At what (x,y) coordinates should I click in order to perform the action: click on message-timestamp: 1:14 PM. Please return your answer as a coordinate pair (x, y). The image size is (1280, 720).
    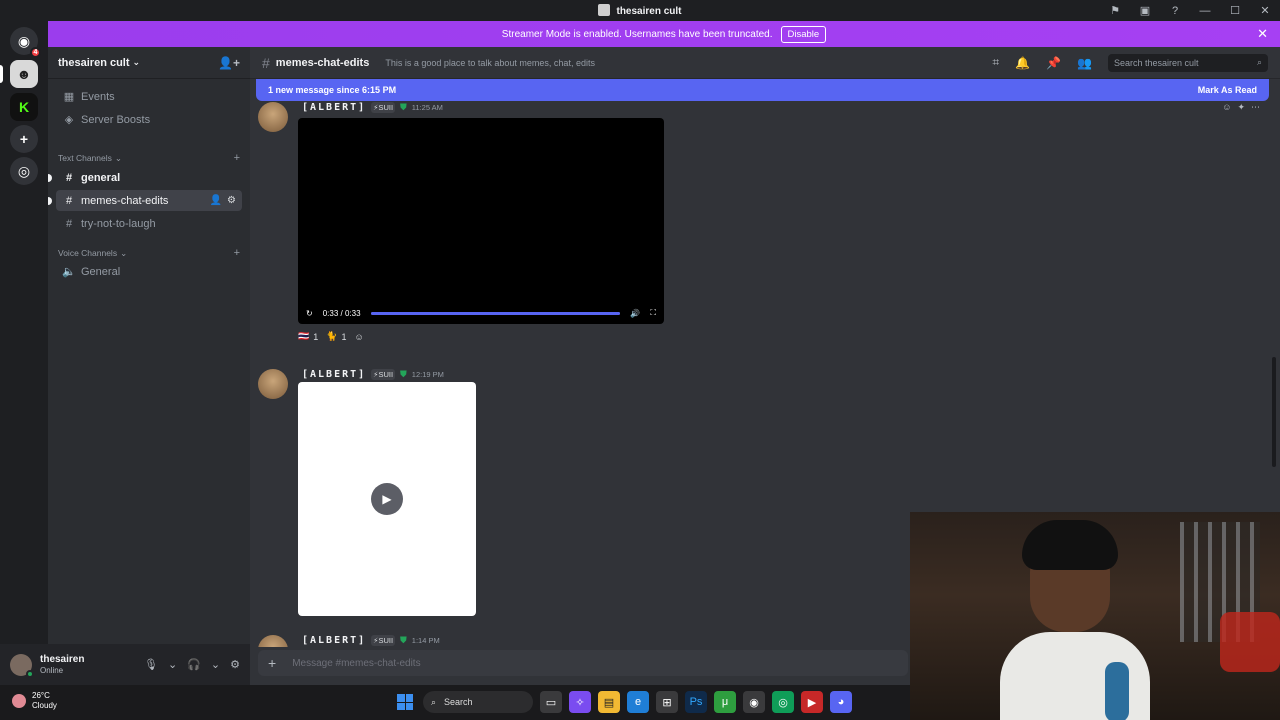
    Looking at the image, I should click on (425, 640).